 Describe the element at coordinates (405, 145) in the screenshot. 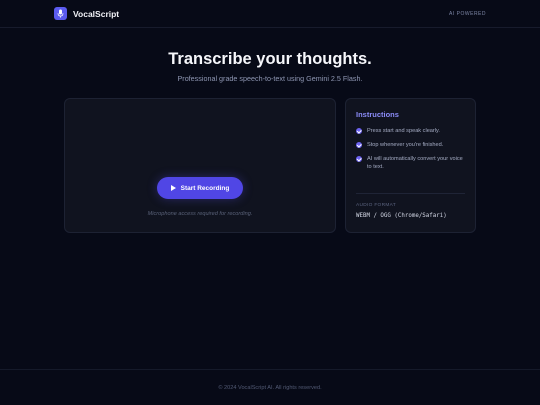

I see `instruction-step-text: Stop whenever you're finished.` at that location.